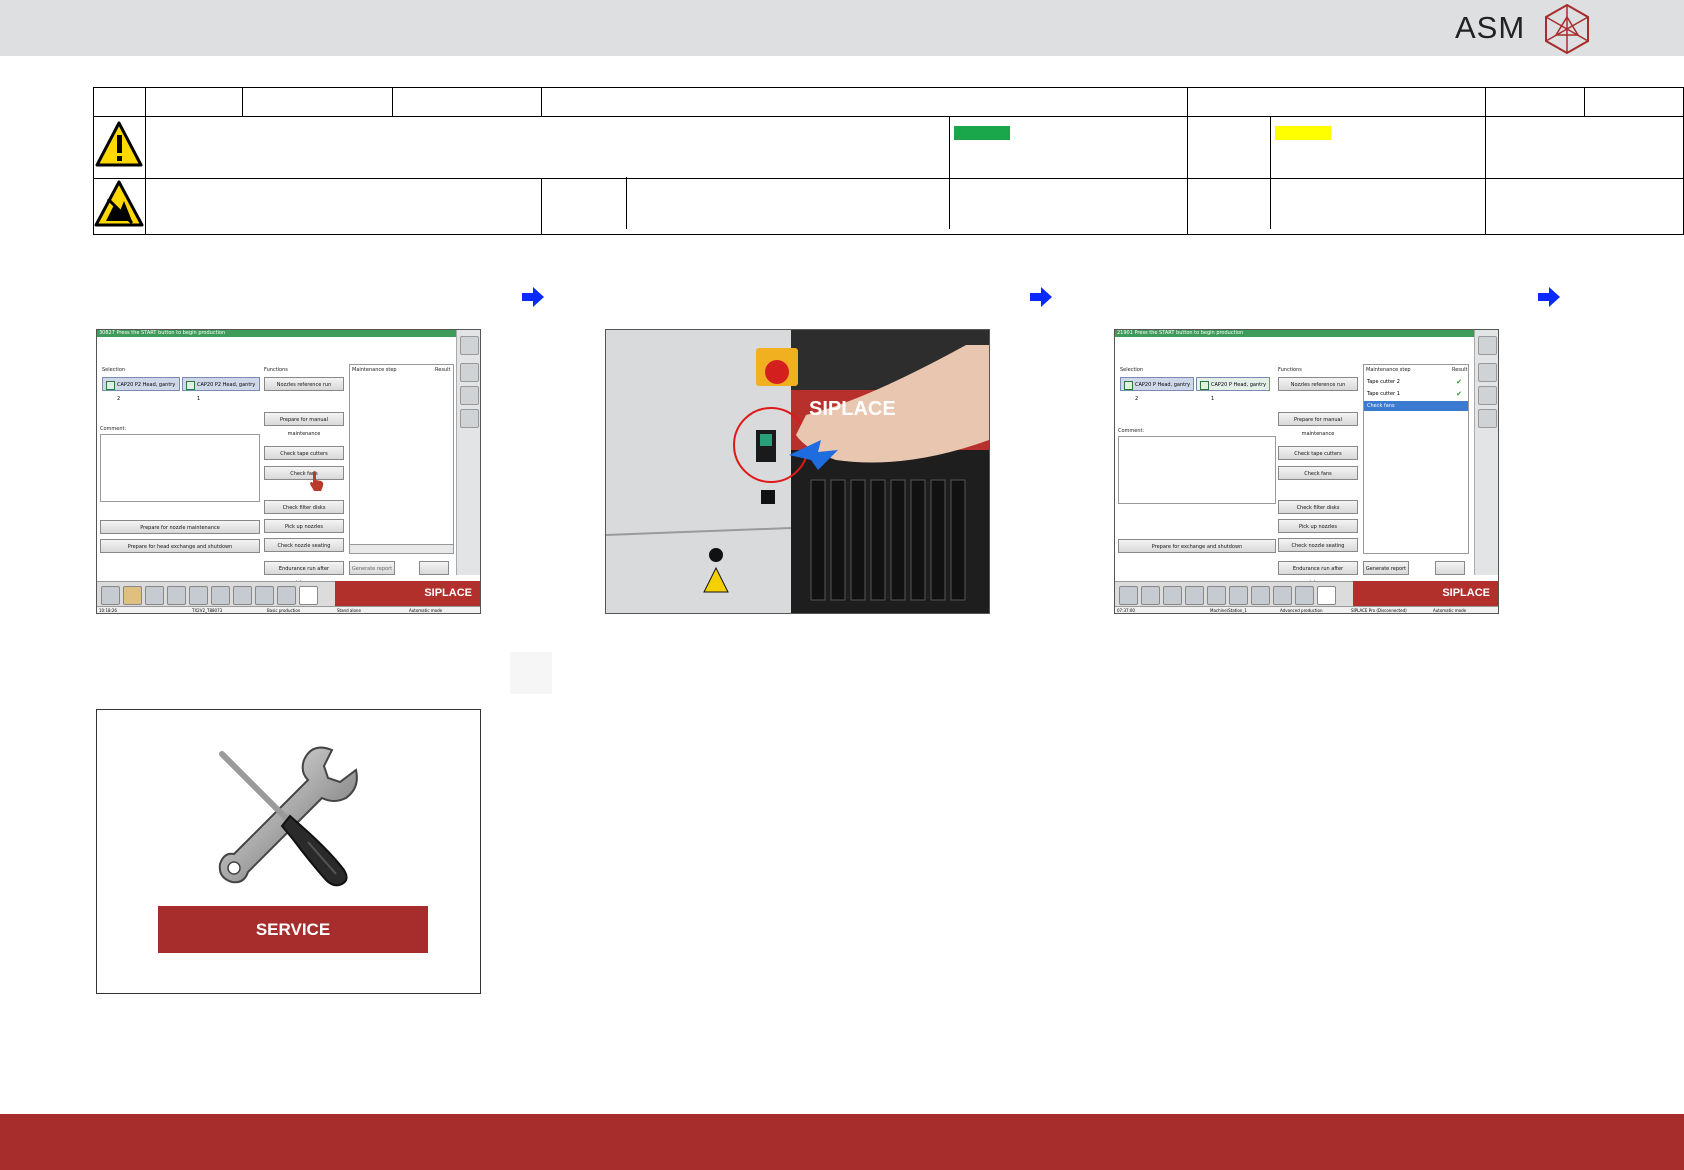 The image size is (1684, 1170). Describe the element at coordinates (180, 546) in the screenshot. I see `prepare-head-exchange-button: Prepare for head exchange and shutdown` at that location.